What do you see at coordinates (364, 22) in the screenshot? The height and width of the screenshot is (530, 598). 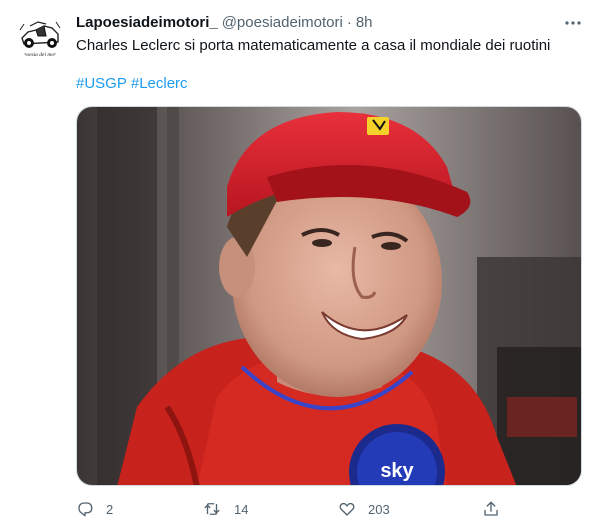 I see `tweet-timestamp: 8h` at bounding box center [364, 22].